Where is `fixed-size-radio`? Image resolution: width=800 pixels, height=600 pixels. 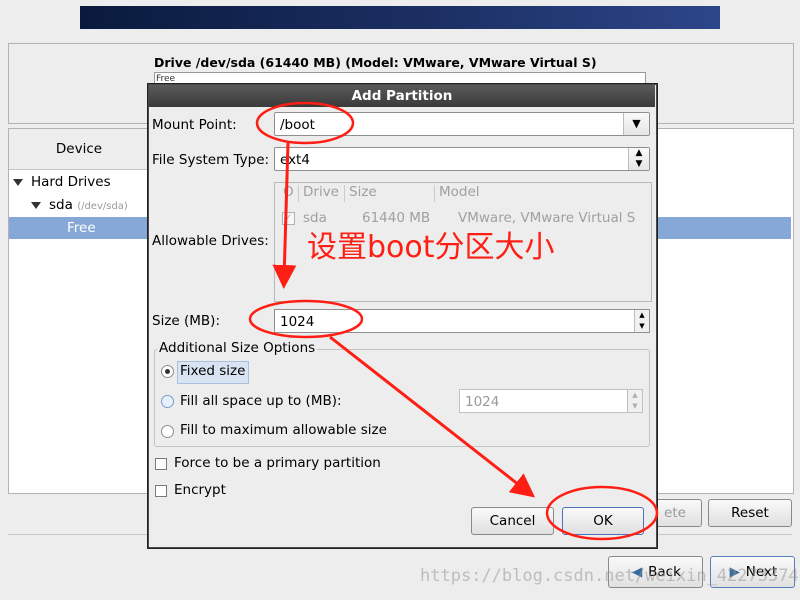 fixed-size-radio is located at coordinates (167, 371).